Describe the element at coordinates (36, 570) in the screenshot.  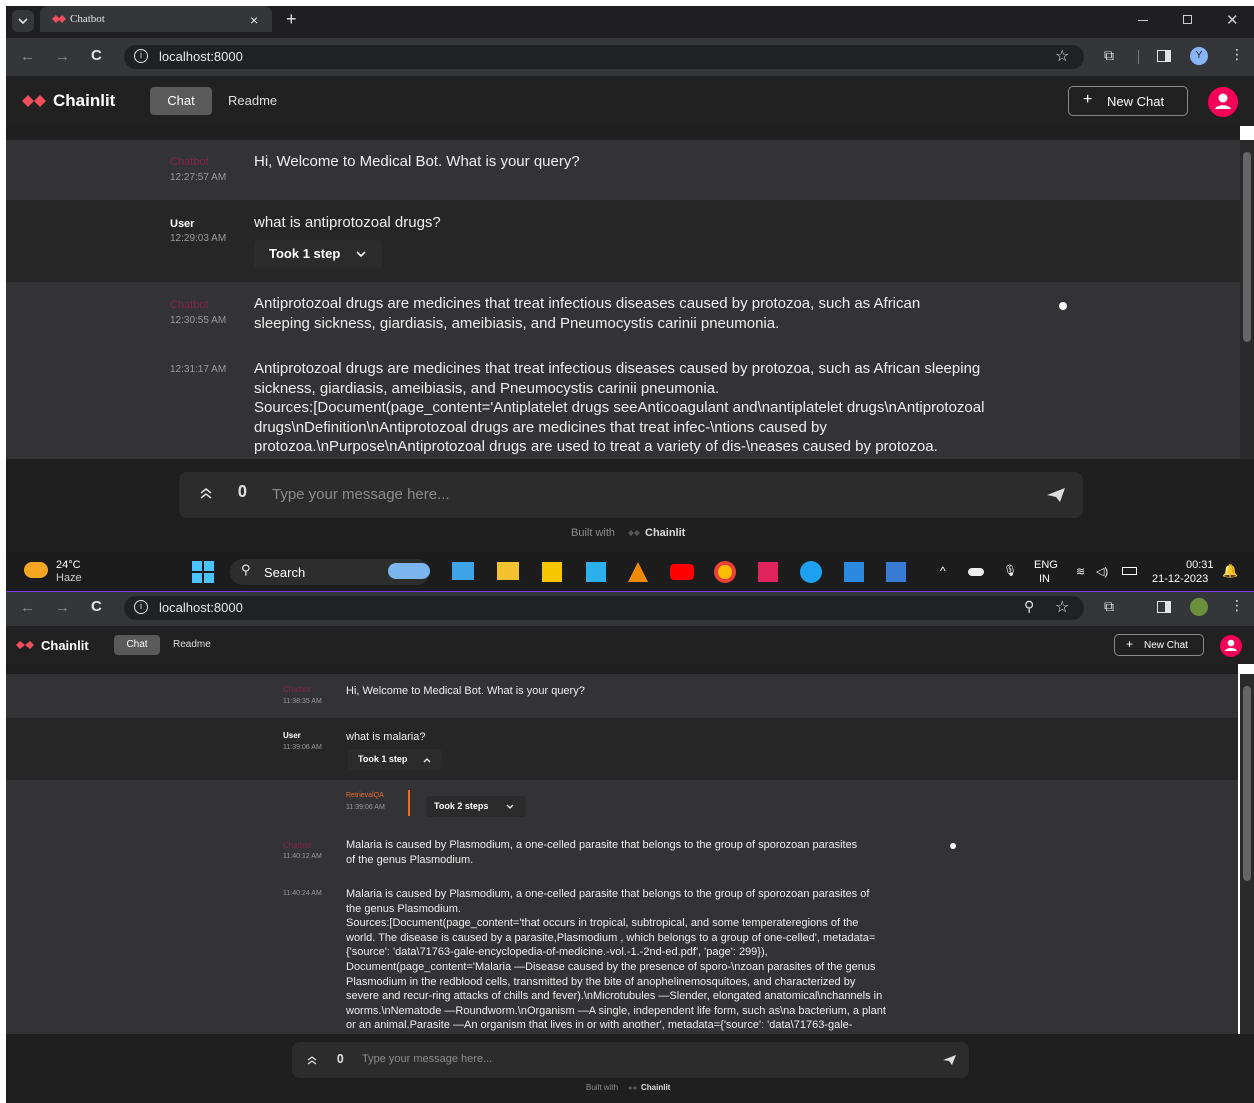
I see `weather-icon` at that location.